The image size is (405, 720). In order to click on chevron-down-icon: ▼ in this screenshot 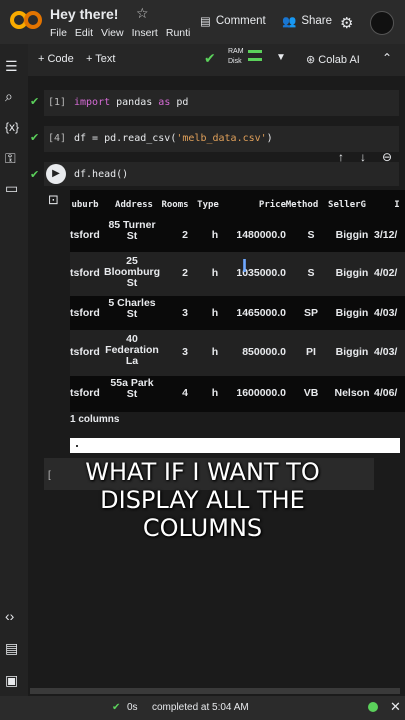, I will do `click(281, 57)`.